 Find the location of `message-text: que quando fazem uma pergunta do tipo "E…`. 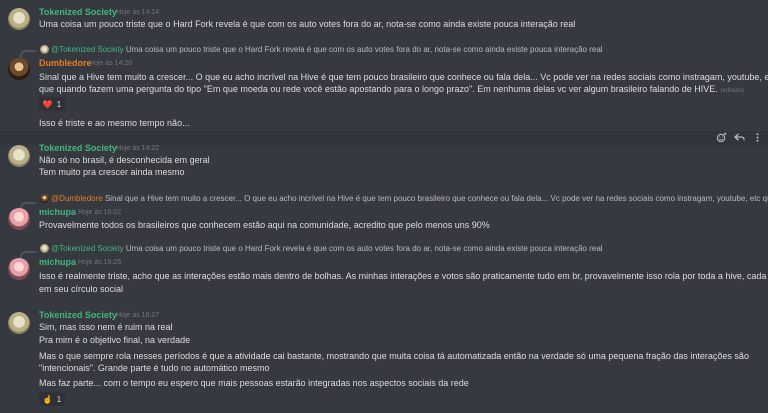

message-text: que quando fazem uma pergunta do tipo "E… is located at coordinates (392, 89).